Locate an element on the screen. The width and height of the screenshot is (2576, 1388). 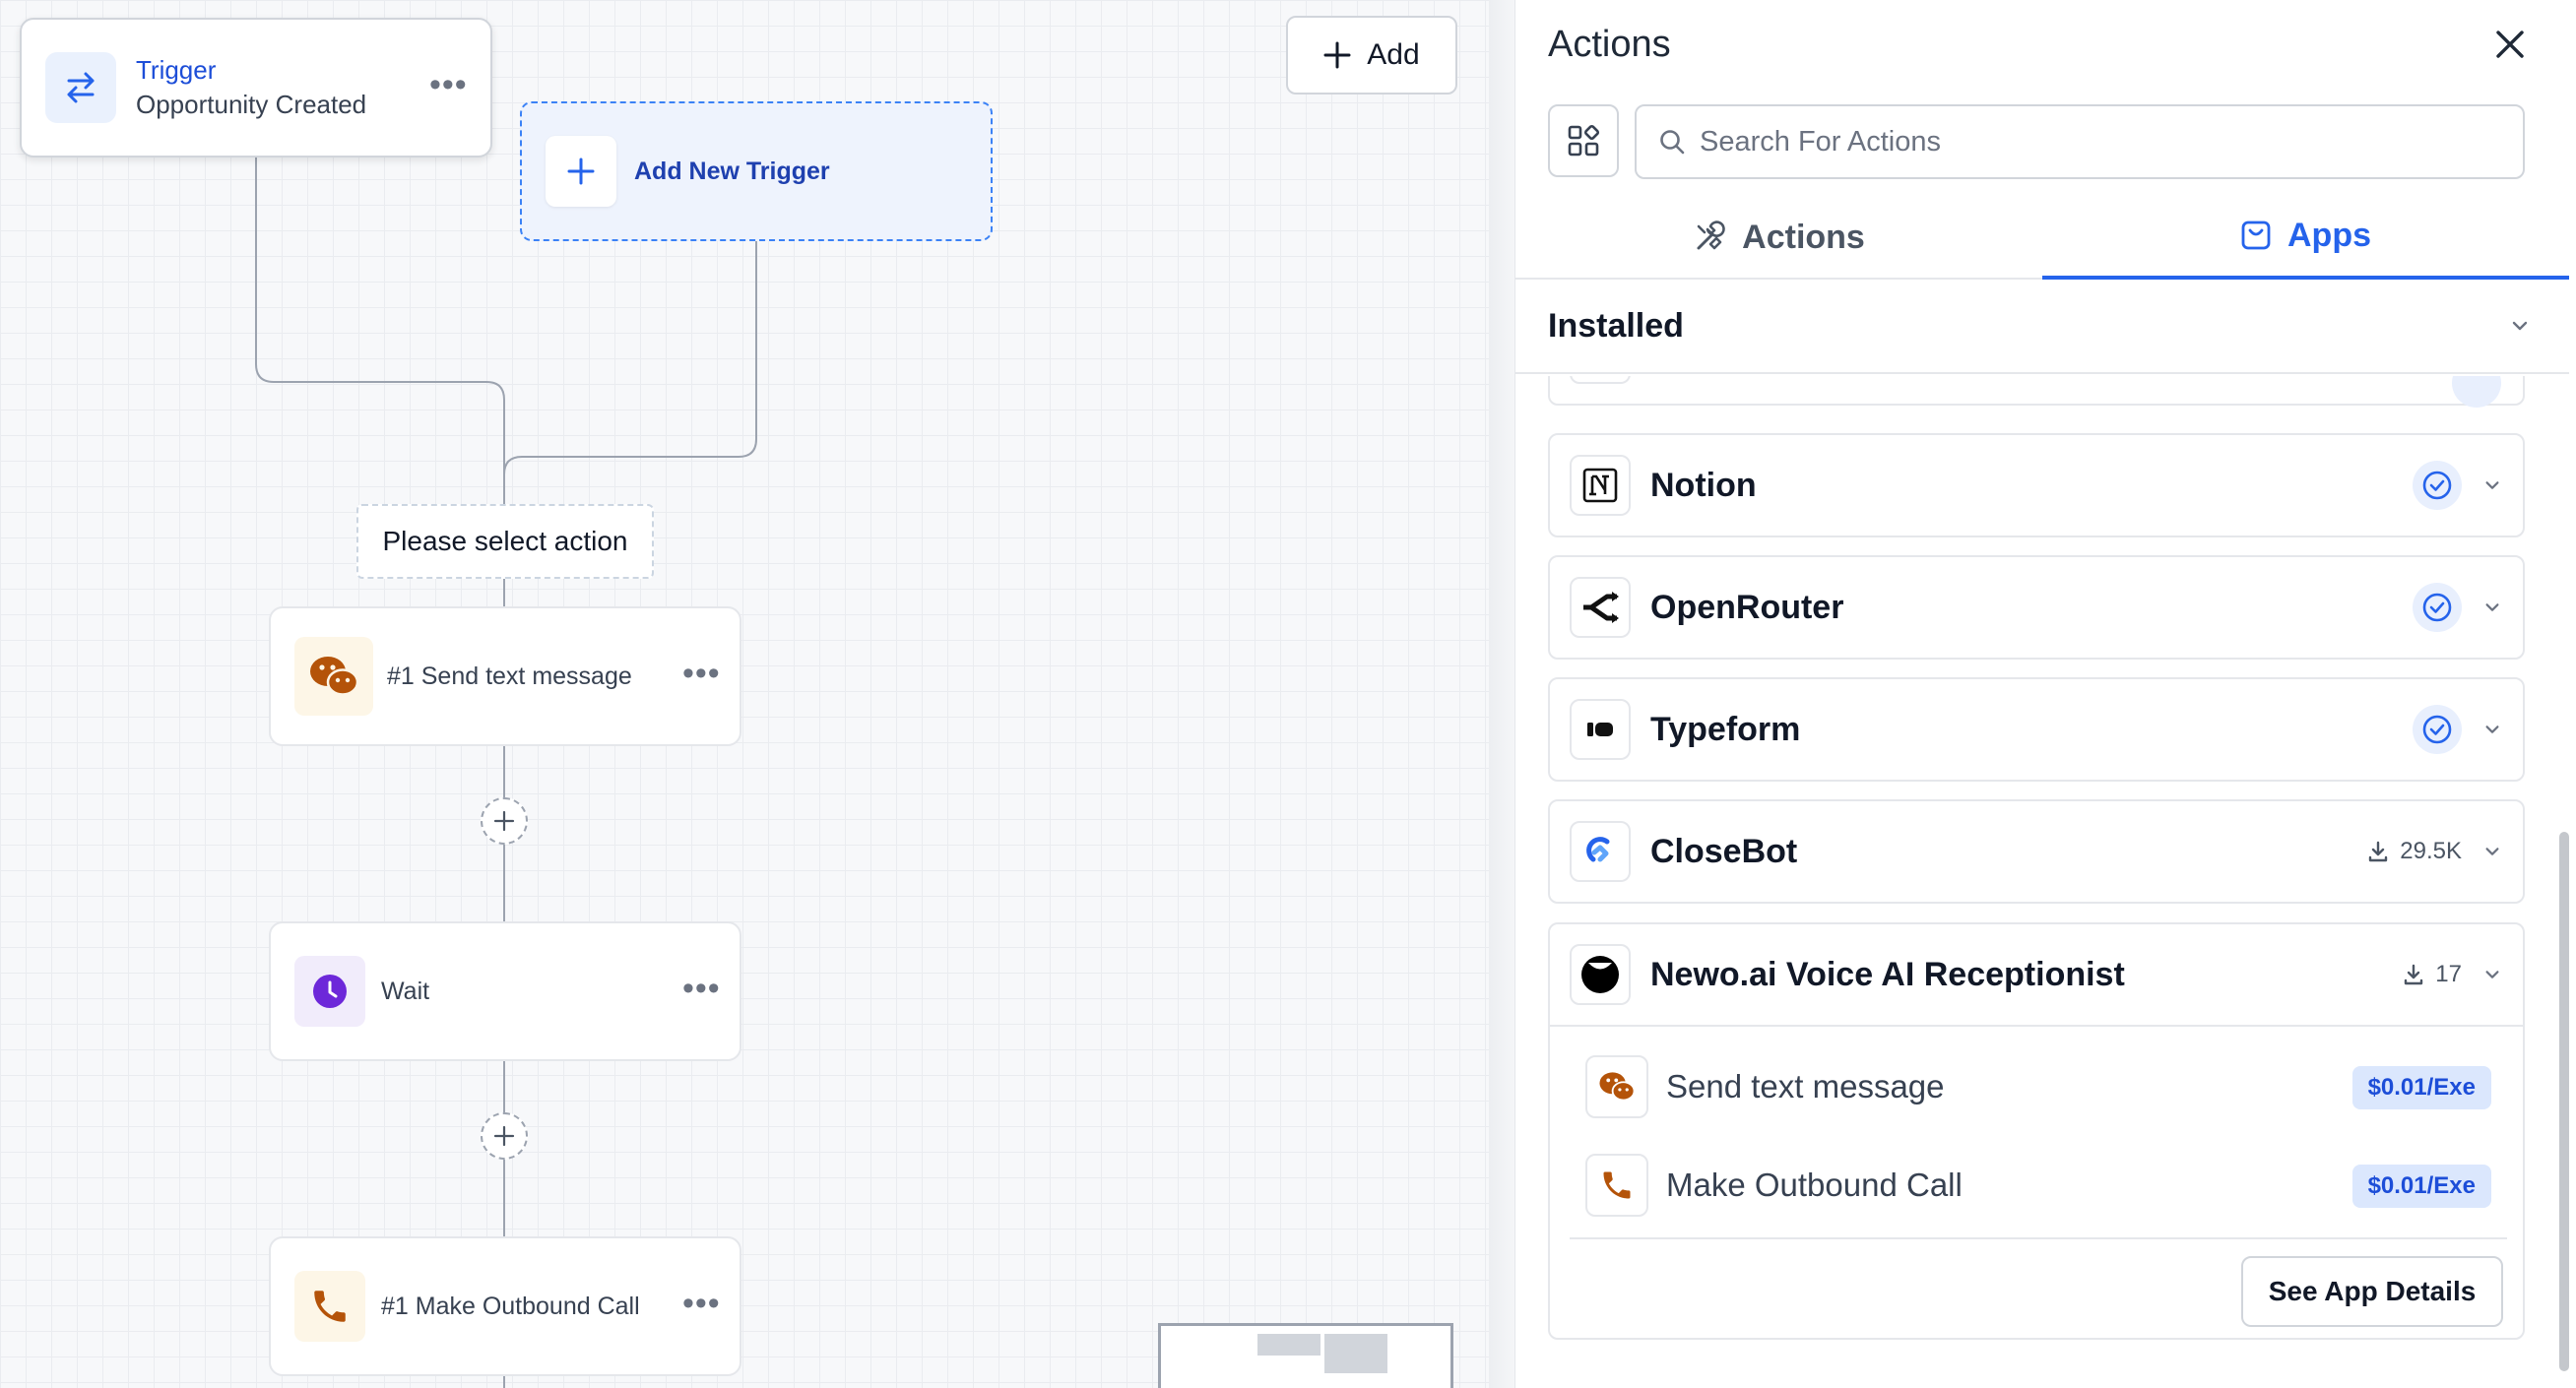
node-label: #1 Send text message is located at coordinates (509, 676).